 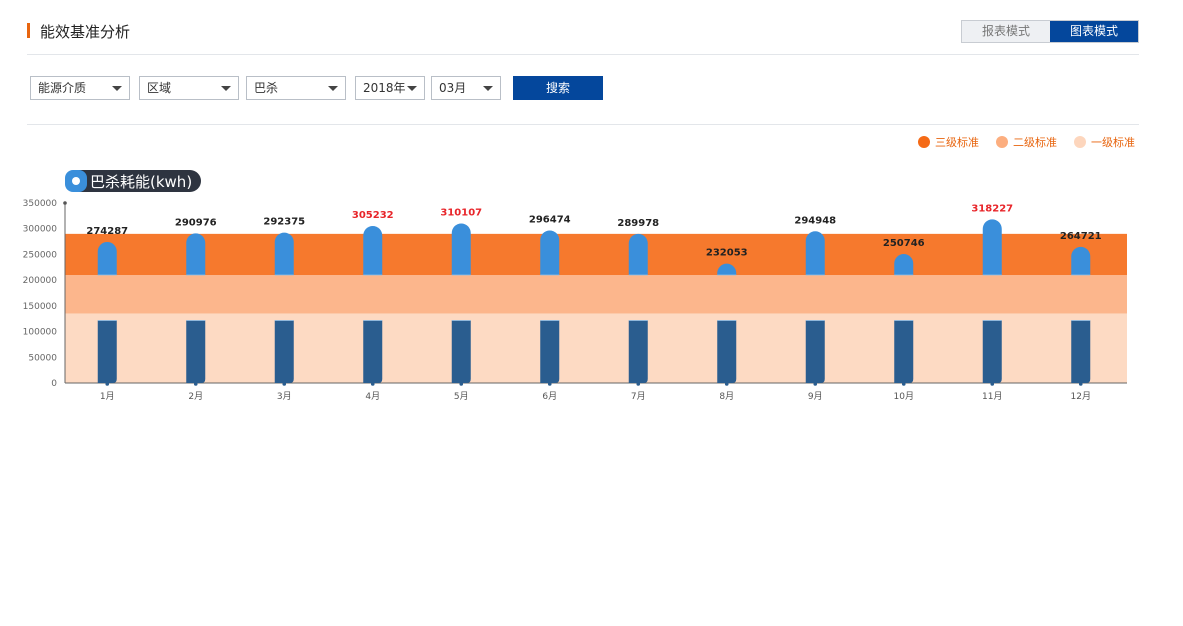 I want to click on bar-value-label: 290976, so click(x=196, y=222).